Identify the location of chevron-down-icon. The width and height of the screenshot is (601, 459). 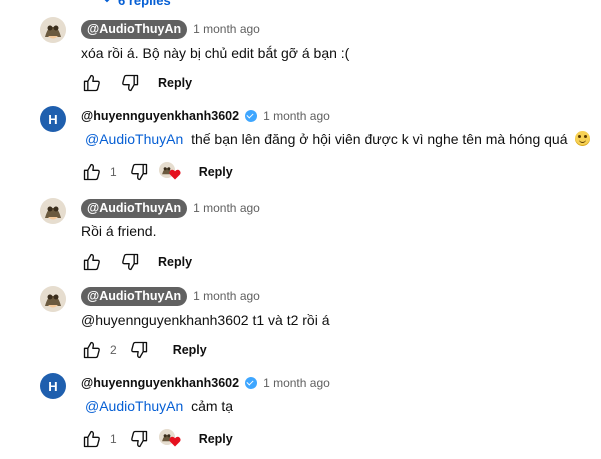
(107, 1).